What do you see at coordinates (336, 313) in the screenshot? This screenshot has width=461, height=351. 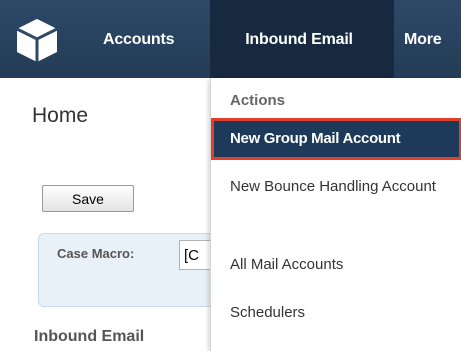 I see `menu-item-schedulers: Schedulers` at bounding box center [336, 313].